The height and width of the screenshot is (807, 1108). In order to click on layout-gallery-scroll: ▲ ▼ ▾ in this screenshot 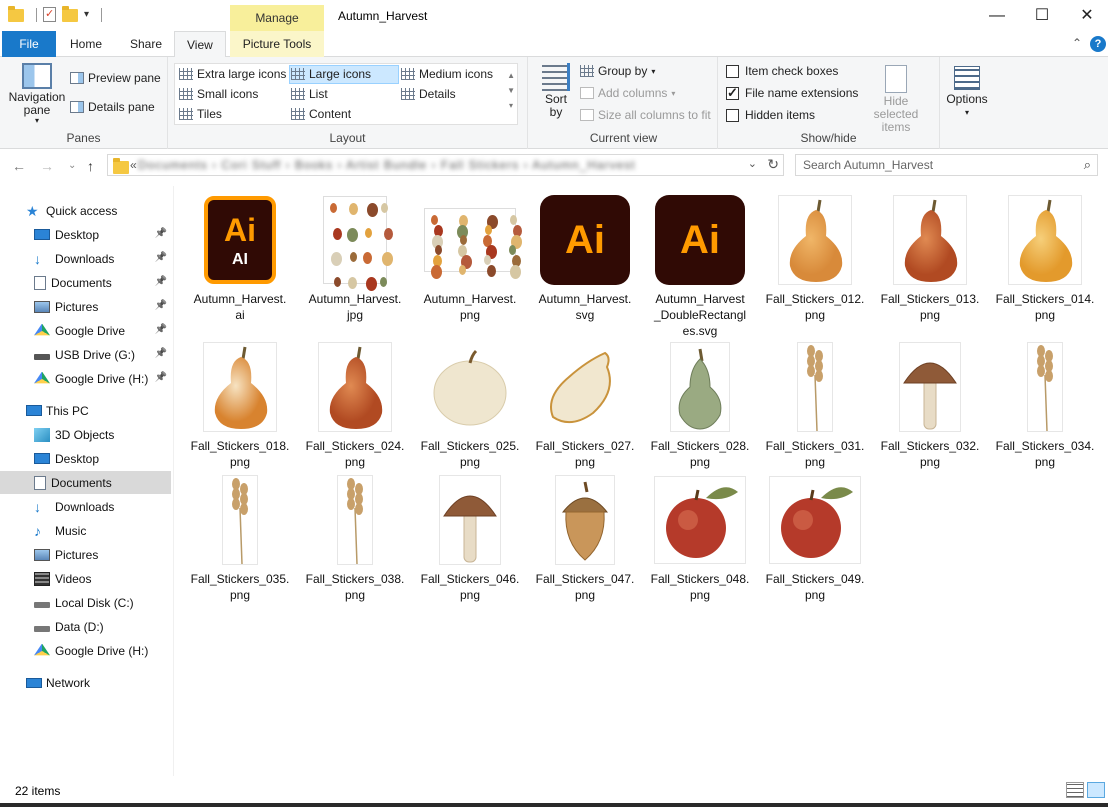, I will do `click(511, 90)`.